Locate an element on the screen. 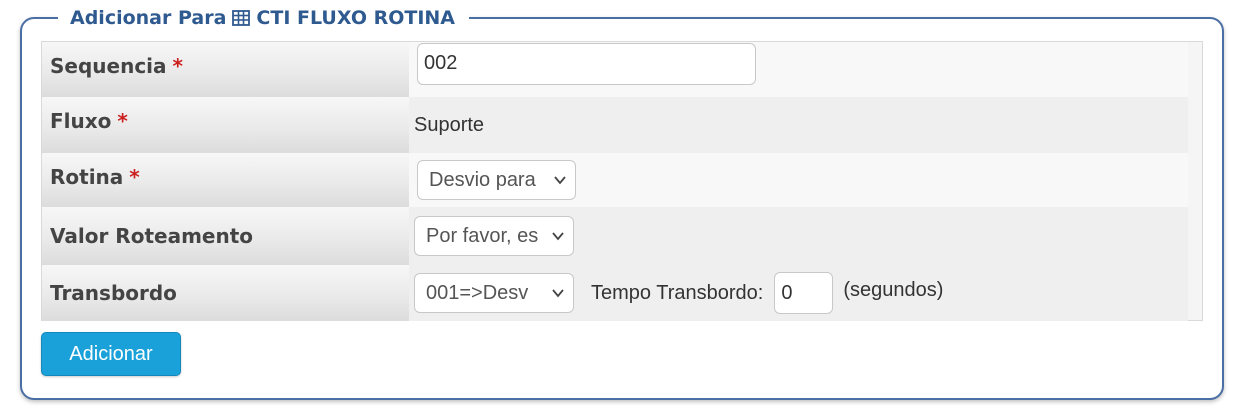 This screenshot has width=1235, height=414. label-sequencia-text: Sequencia is located at coordinates (108, 66).